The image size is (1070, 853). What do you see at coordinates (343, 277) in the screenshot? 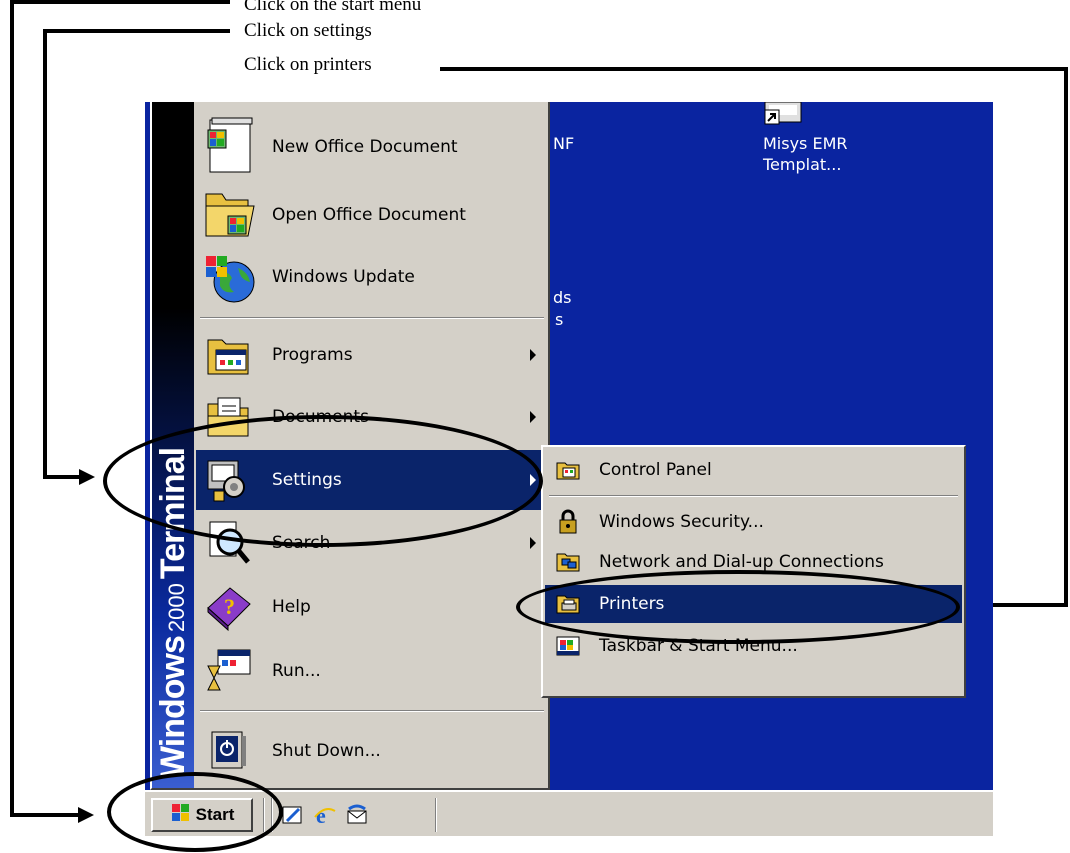
I see `start-menu-item-label: Windows Update` at bounding box center [343, 277].